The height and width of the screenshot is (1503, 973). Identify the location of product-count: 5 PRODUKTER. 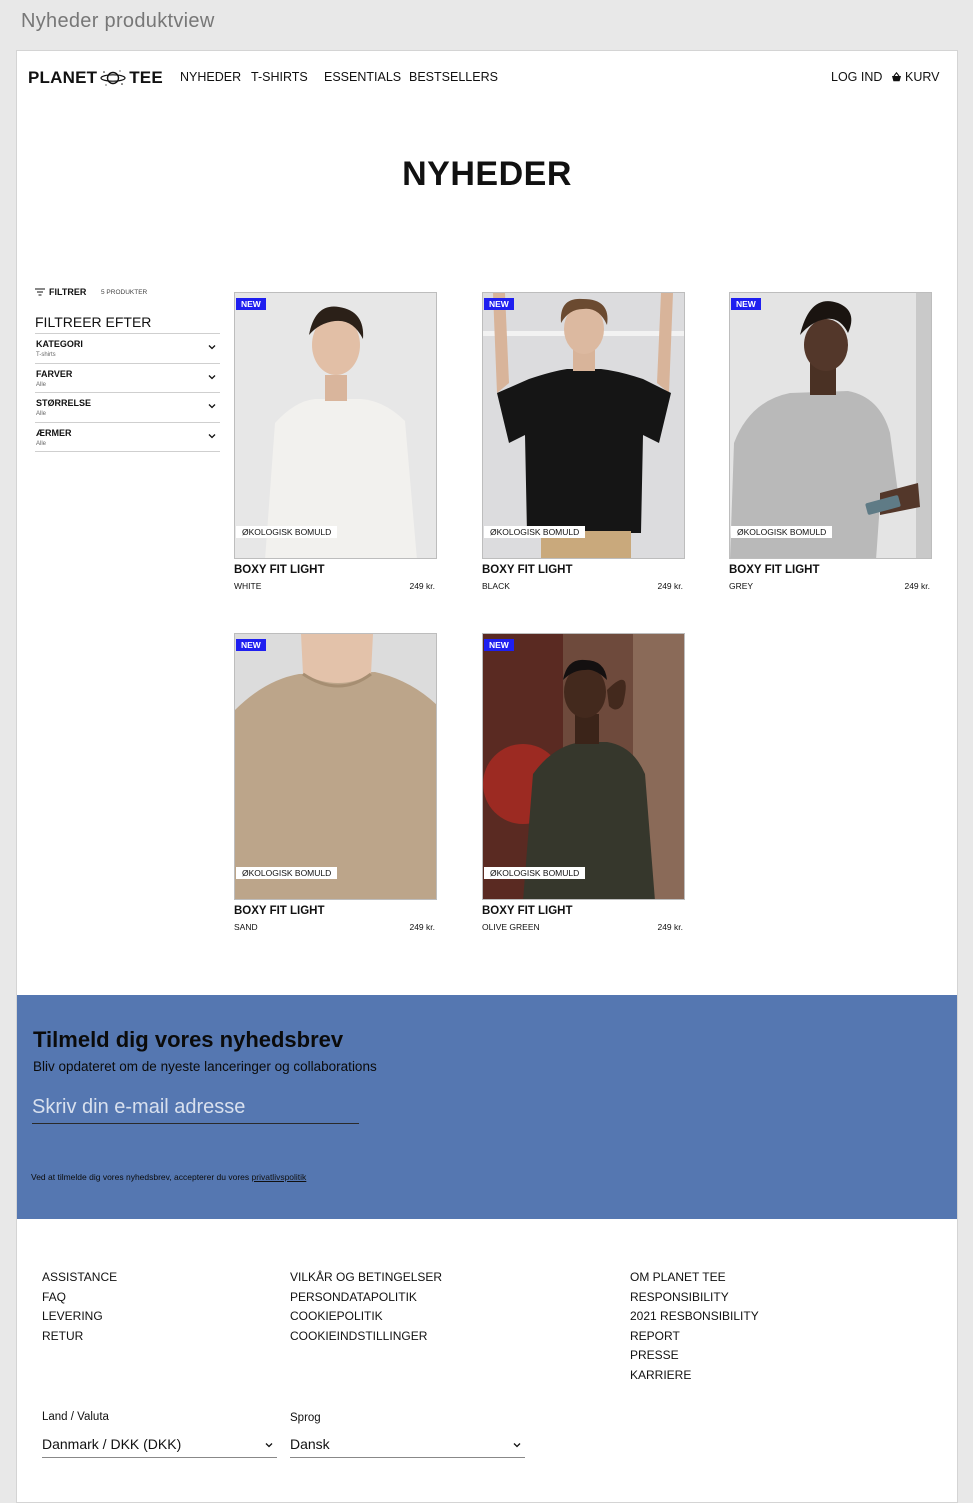
(124, 292).